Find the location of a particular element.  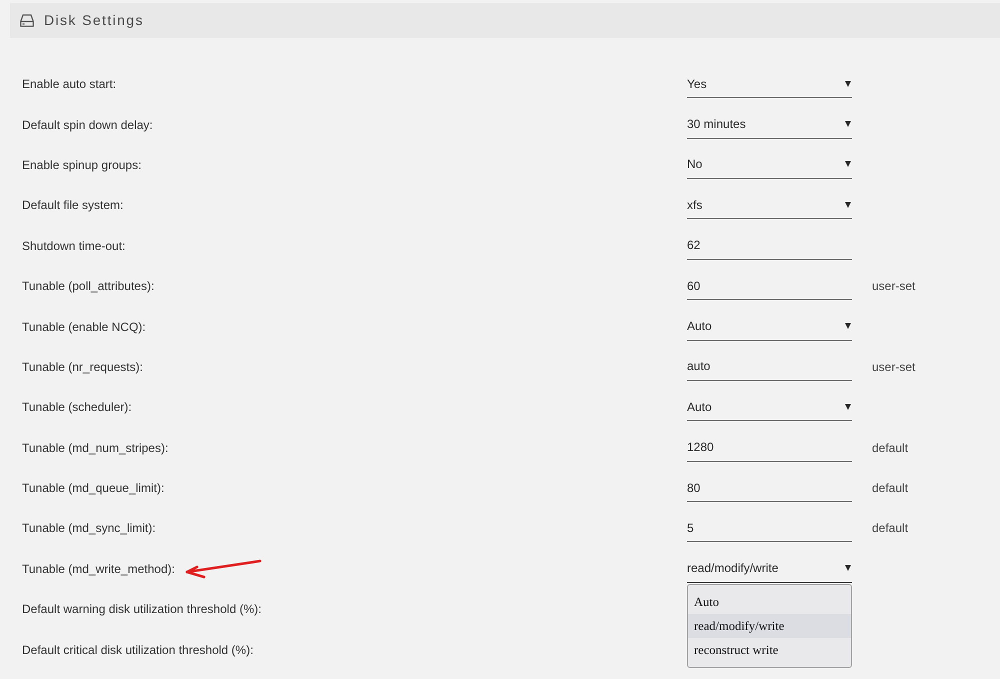

dropdown-option: read/modify/write is located at coordinates (769, 626).